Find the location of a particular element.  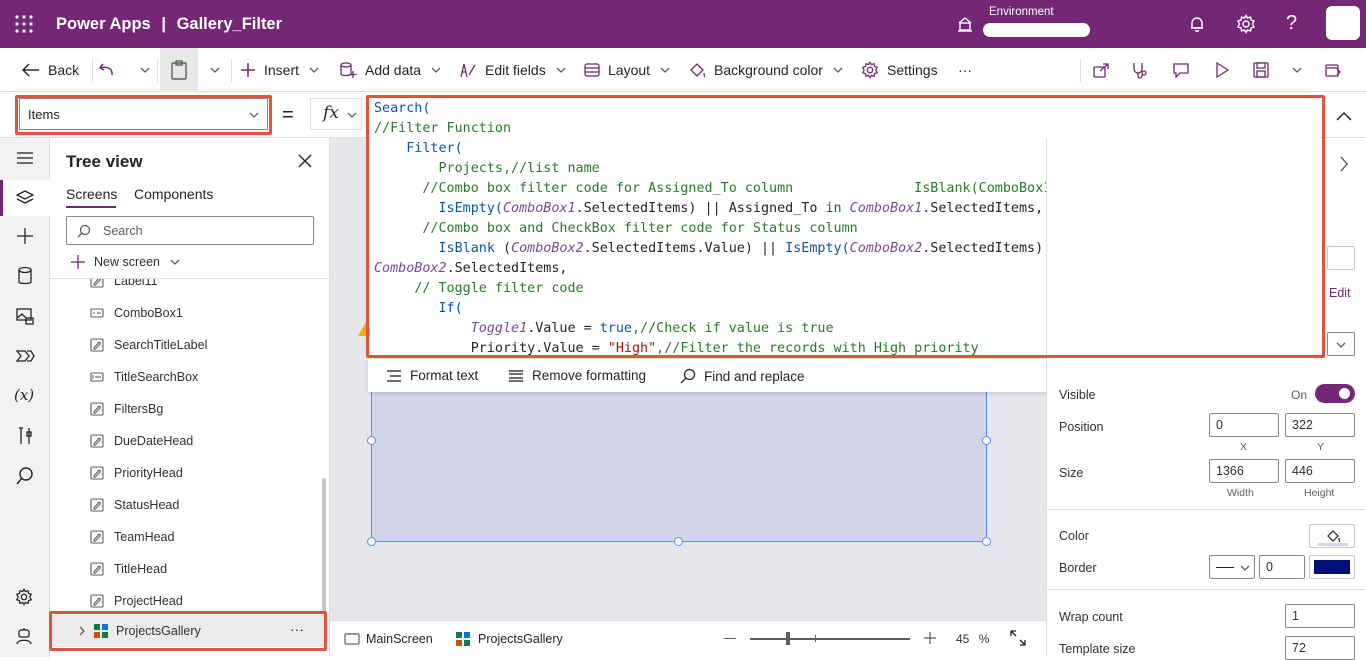

fx-button: fx is located at coordinates (336, 114).